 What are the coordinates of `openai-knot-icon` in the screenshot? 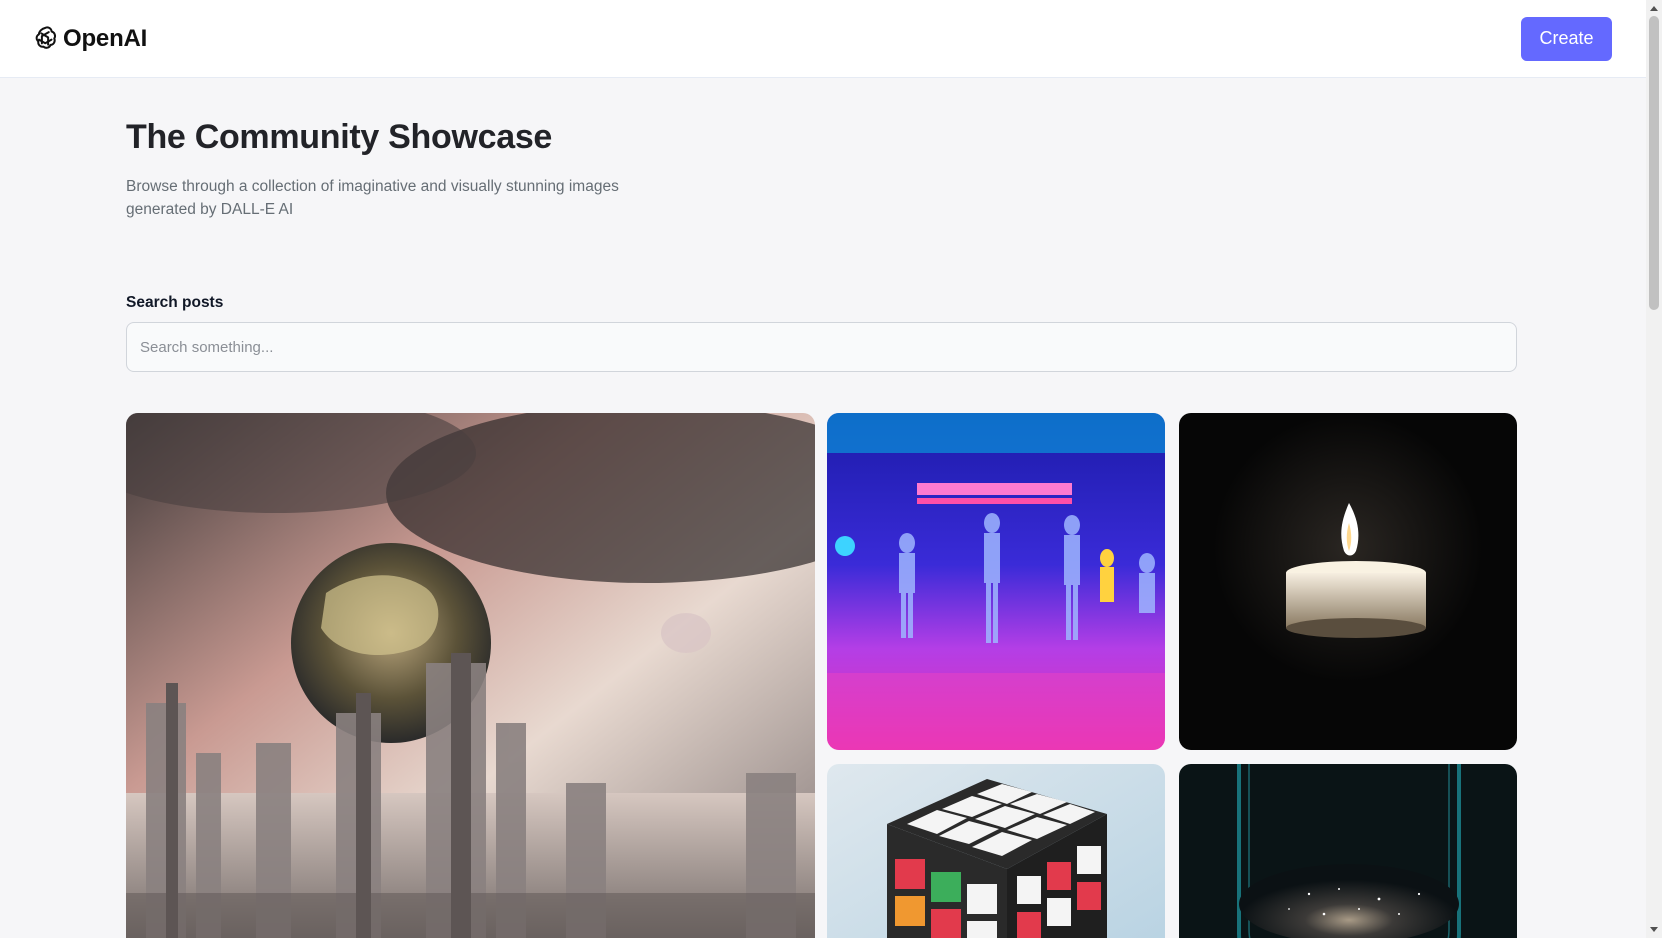 It's located at (45, 37).